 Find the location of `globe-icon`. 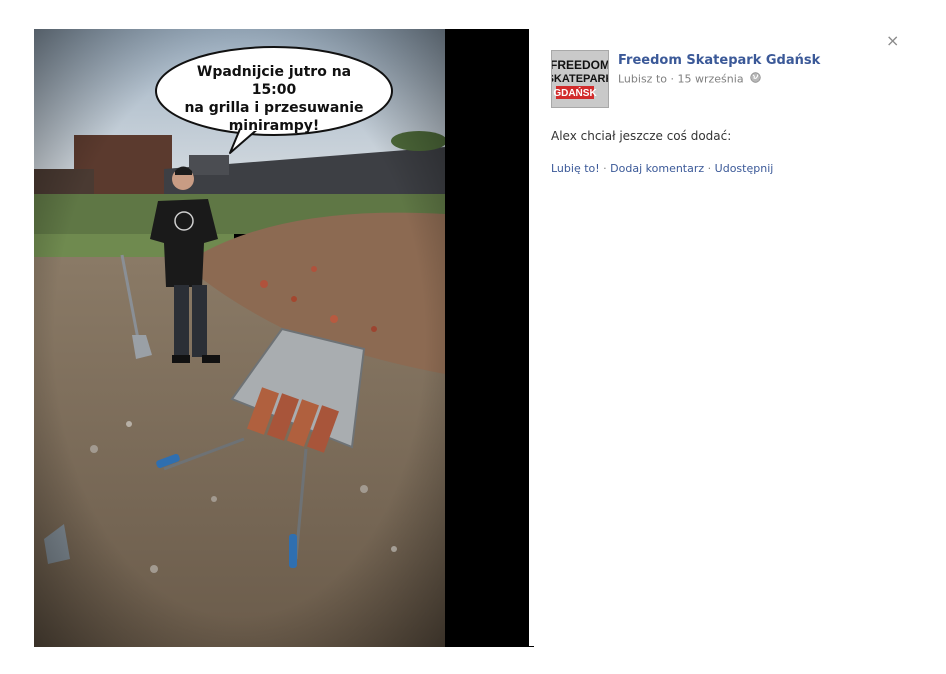

globe-icon is located at coordinates (755, 79).